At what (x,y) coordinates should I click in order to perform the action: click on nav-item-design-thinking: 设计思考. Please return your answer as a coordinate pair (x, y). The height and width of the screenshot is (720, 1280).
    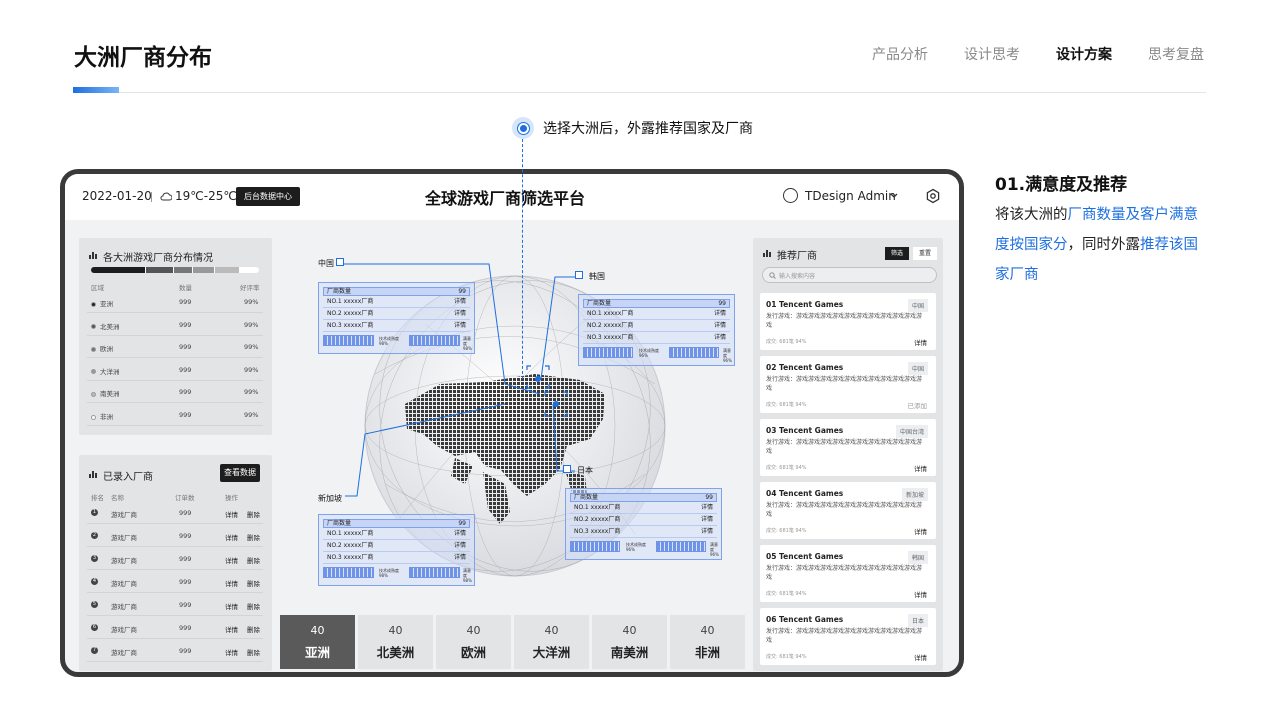
    Looking at the image, I should click on (992, 54).